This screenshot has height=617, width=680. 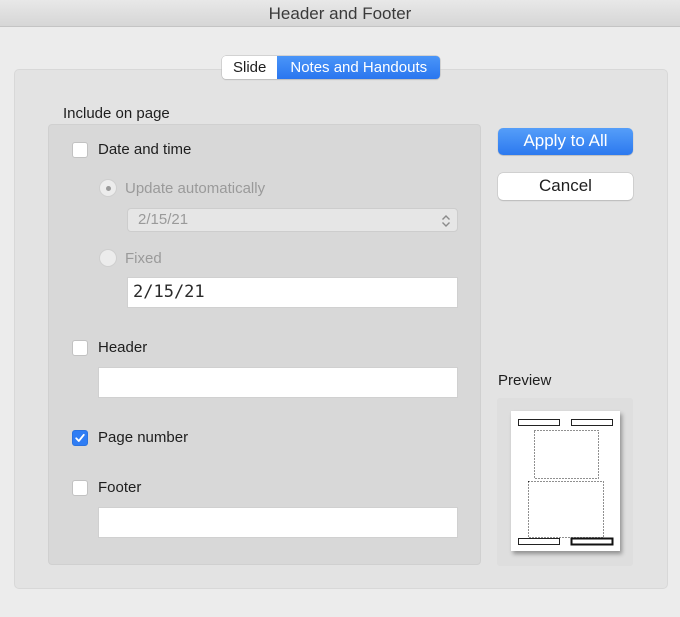 What do you see at coordinates (143, 258) in the screenshot?
I see `fixed-label: Fixed` at bounding box center [143, 258].